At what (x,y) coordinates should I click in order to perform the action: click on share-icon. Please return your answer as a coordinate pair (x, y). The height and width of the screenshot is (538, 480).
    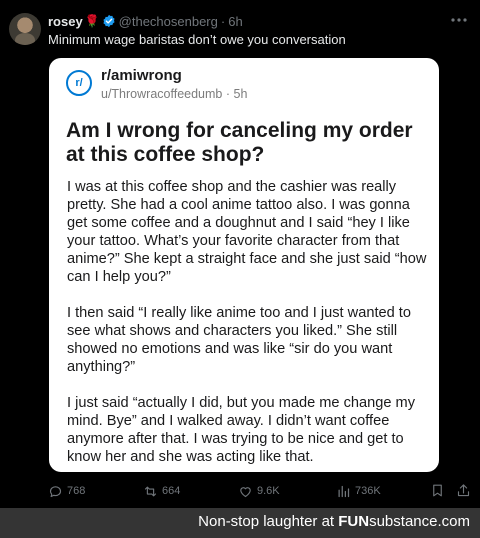
    Looking at the image, I should click on (463, 490).